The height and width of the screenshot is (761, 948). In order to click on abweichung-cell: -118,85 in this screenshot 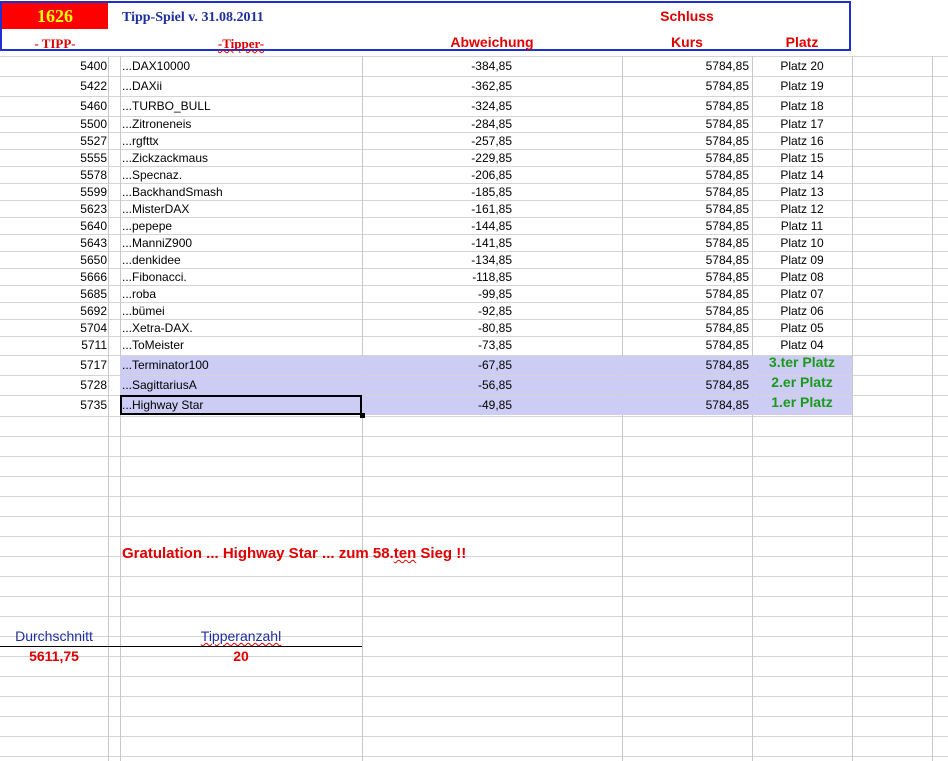, I will do `click(437, 277)`.